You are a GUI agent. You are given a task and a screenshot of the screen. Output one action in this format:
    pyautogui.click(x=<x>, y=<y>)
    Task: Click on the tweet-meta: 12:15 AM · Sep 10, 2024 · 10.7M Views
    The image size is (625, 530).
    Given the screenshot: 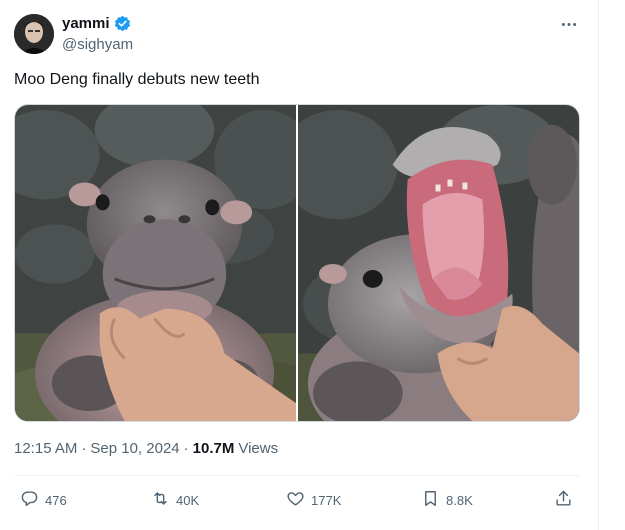 What is the action you would take?
    pyautogui.click(x=146, y=448)
    